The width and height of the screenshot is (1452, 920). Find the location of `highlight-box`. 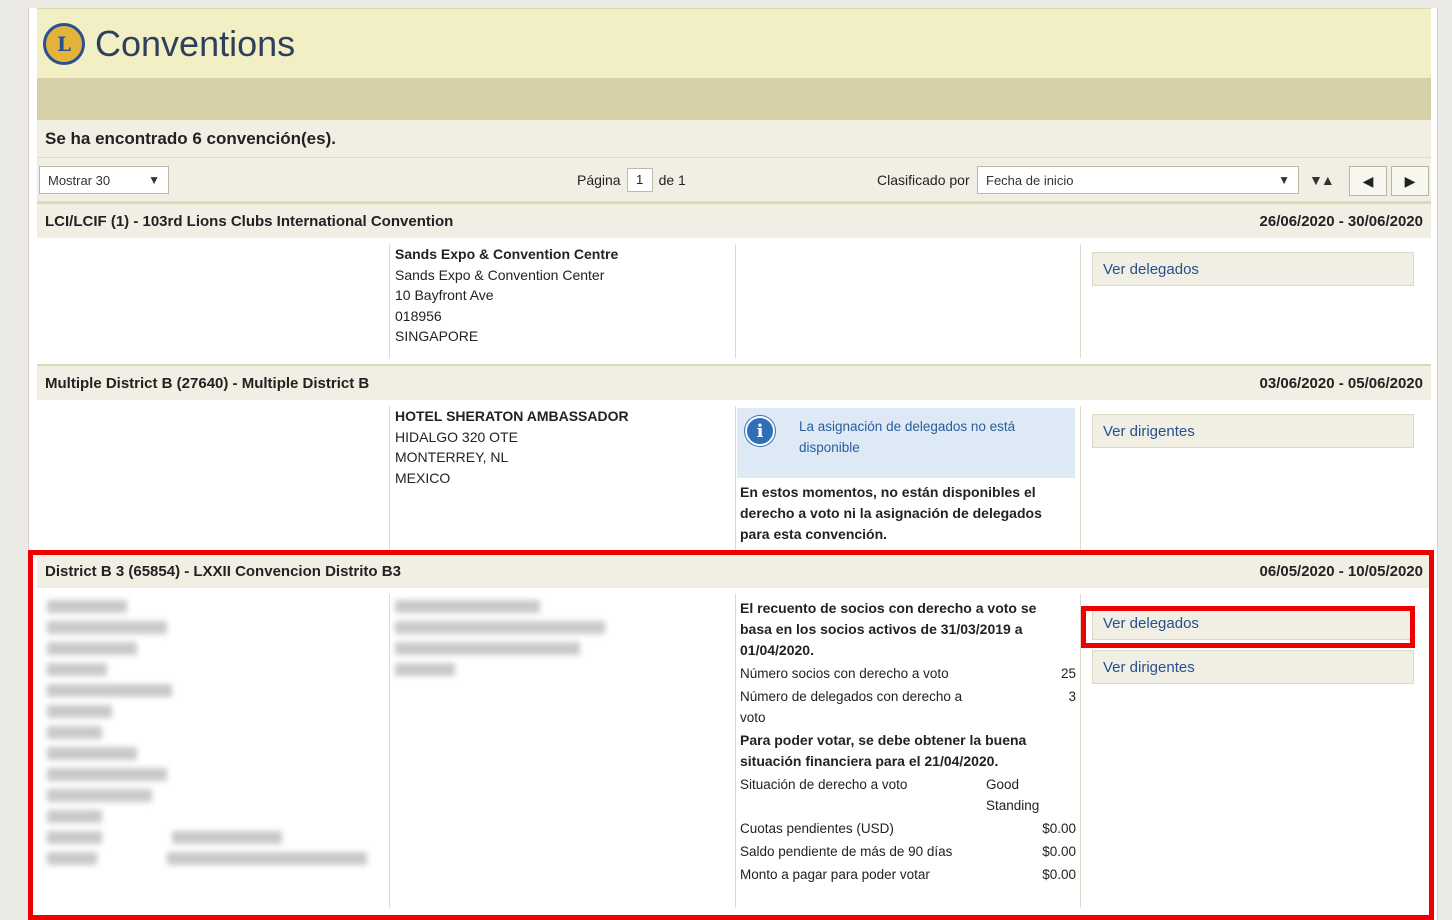

highlight-box is located at coordinates (1248, 627).